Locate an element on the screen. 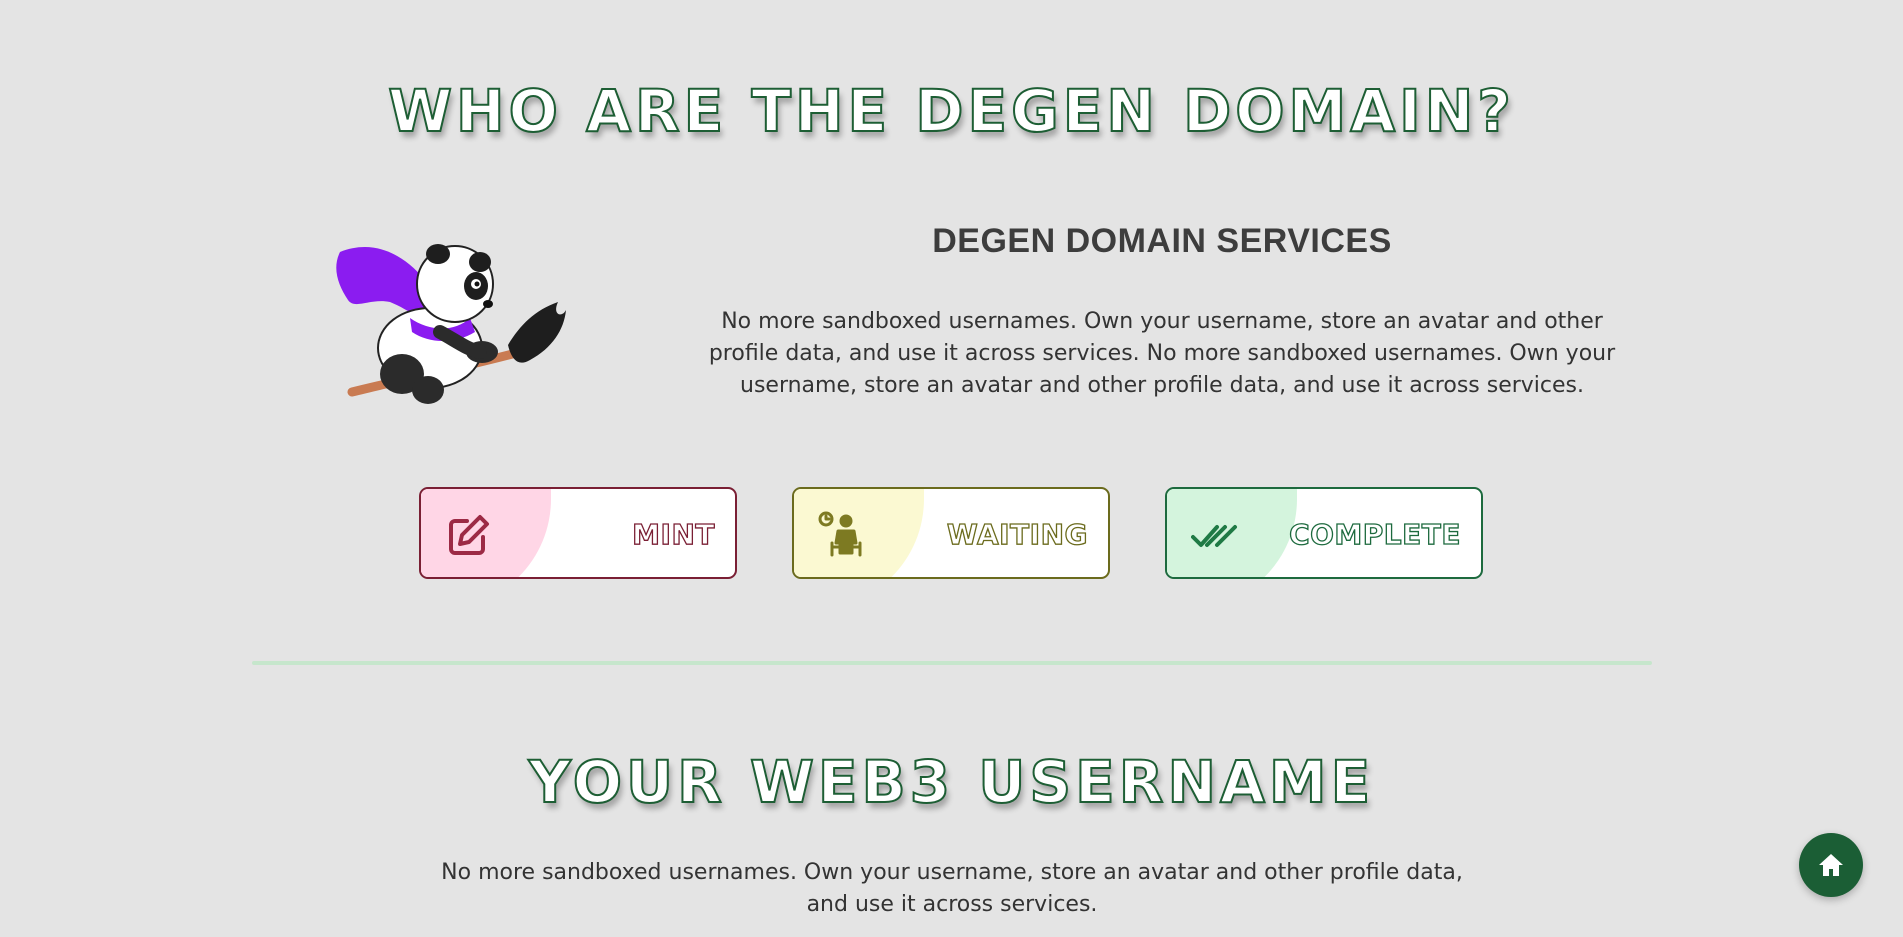  home-button is located at coordinates (1831, 865).